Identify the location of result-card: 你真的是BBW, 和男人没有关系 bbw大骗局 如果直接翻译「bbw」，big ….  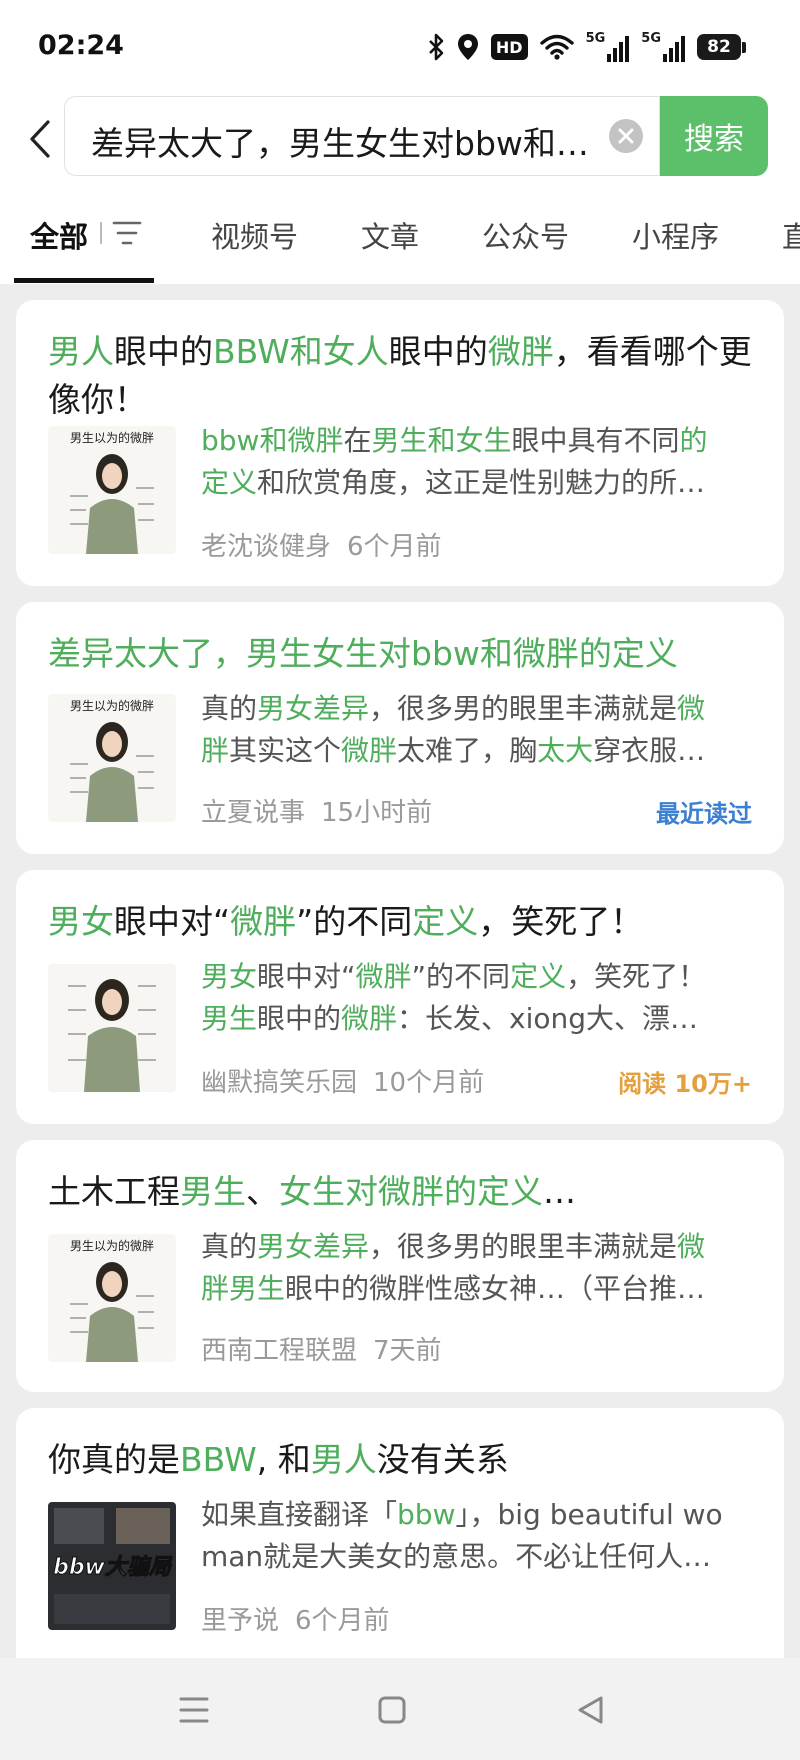
(400, 1533).